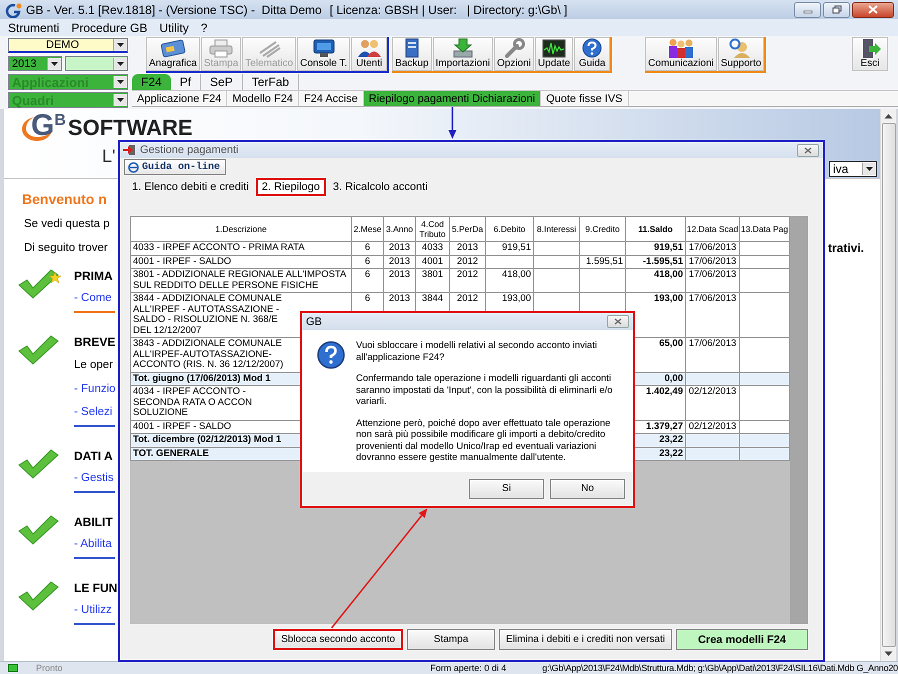  Describe the element at coordinates (368, 229) in the screenshot. I see `column-header: 2.Mese` at that location.